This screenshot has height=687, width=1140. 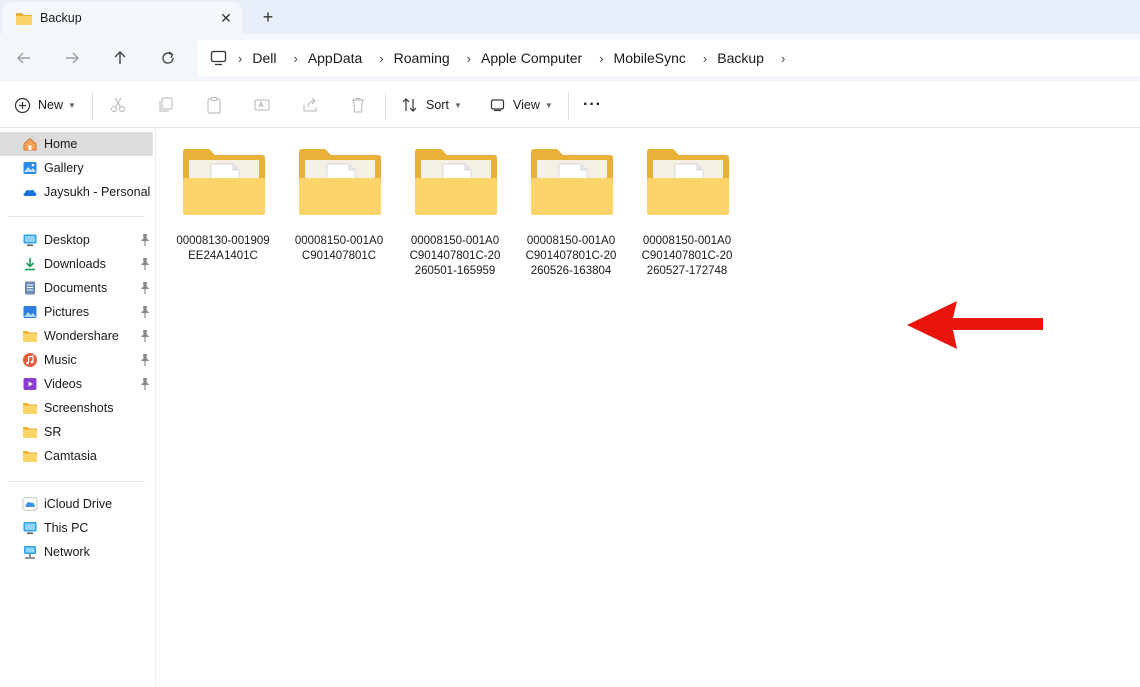 I want to click on downloads-icon, so click(x=30, y=264).